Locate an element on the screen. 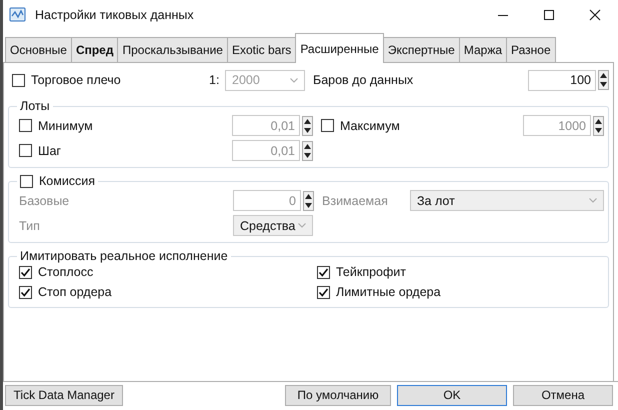  checkbox-label: Стоплосс is located at coordinates (66, 272).